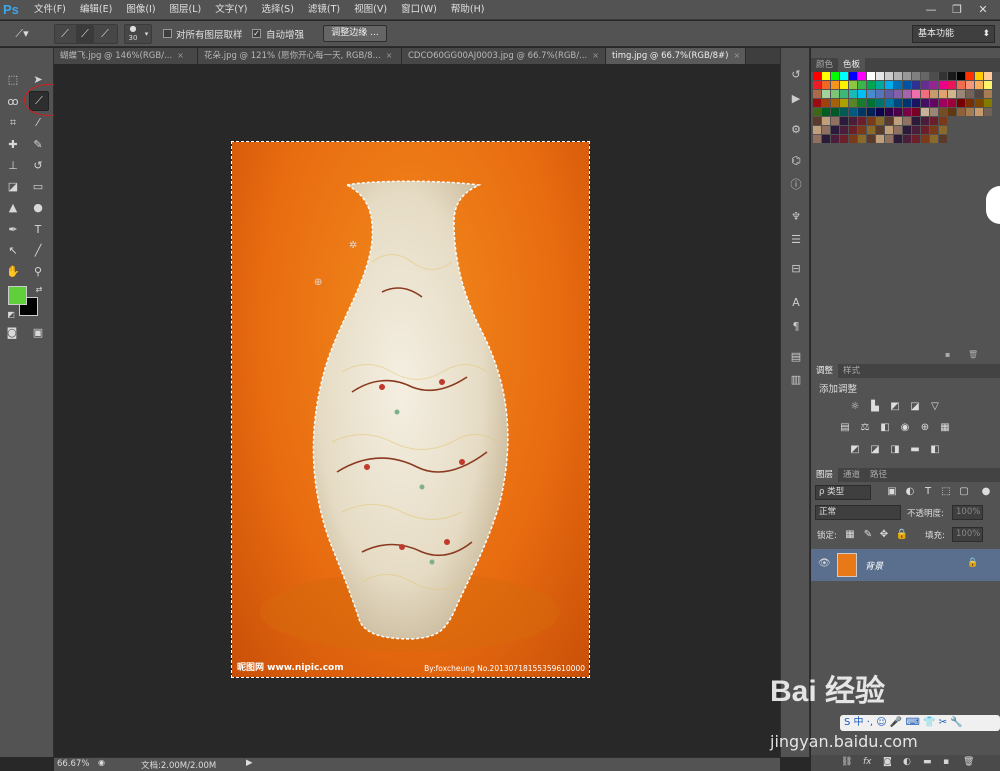 Image resolution: width=1000 pixels, height=771 pixels. Describe the element at coordinates (957, 10) in the screenshot. I see `restore-button: ❐` at that location.